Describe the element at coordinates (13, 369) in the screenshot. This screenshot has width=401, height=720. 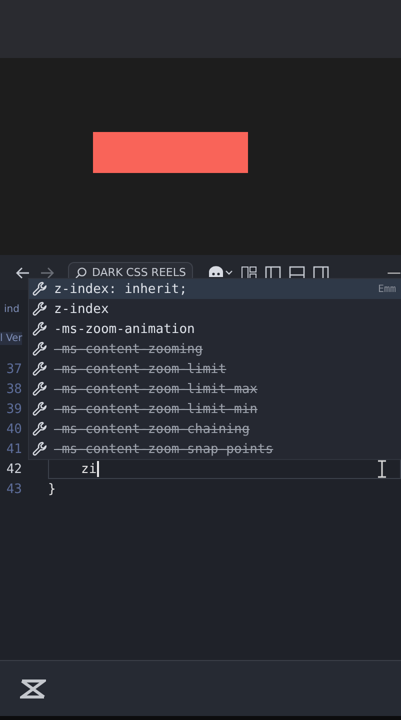
I see `line-number: 37` at that location.